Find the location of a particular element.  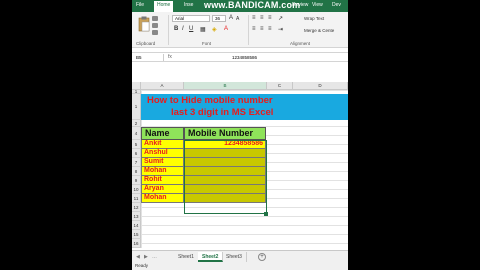

formula-input: 1234858586 is located at coordinates (244, 57).